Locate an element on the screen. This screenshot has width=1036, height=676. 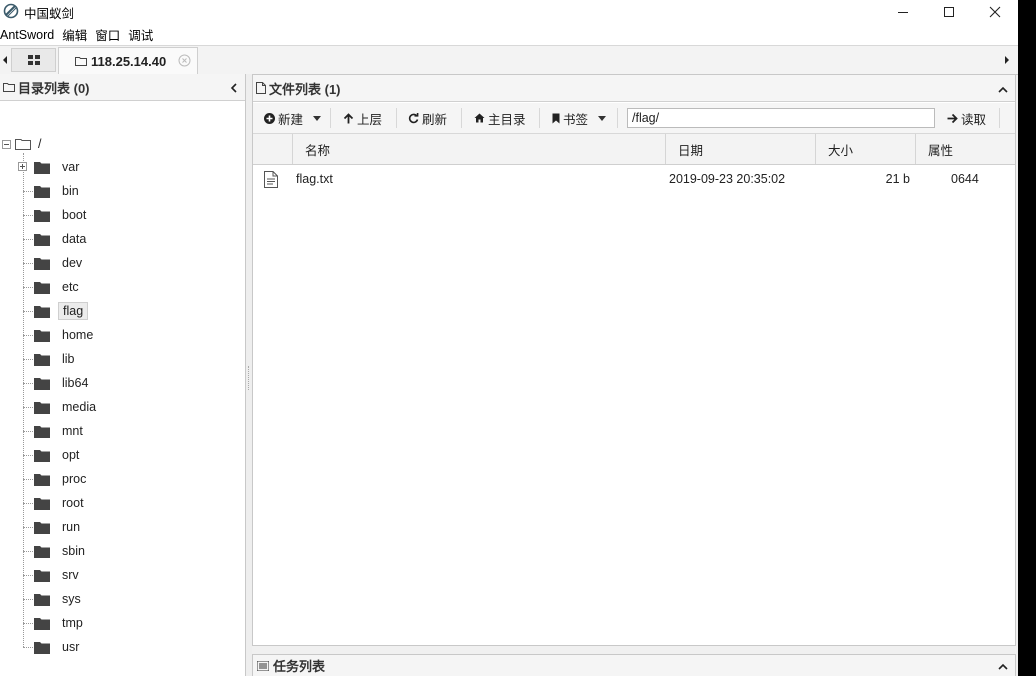
tree-item-var: var is located at coordinates (53, 167).